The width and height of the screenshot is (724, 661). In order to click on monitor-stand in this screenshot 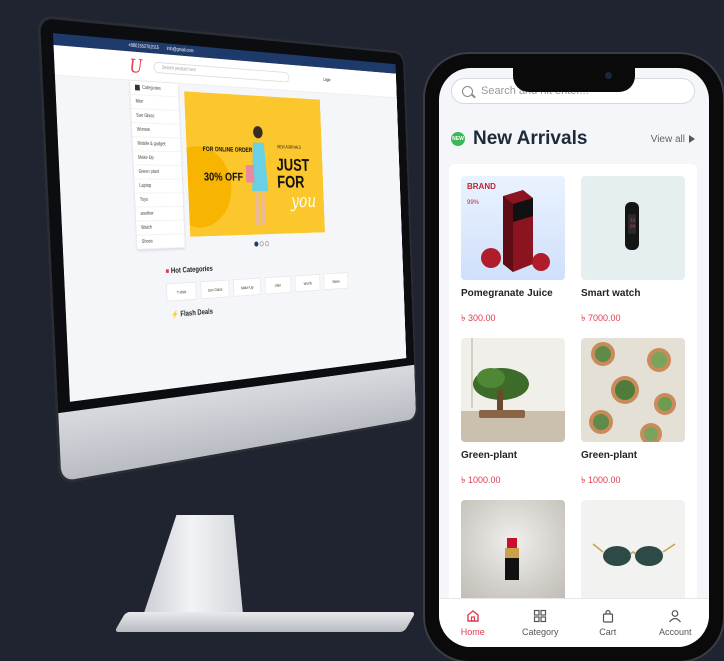, I will do `click(192, 570)`.